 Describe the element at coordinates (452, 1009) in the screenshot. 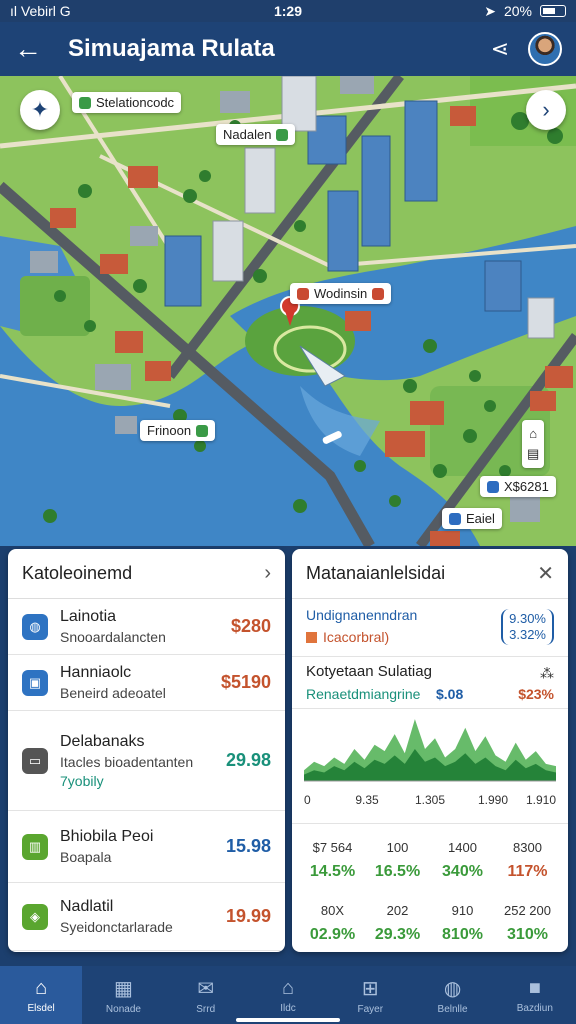

I see `nav-item-label: Belnlle` at that location.